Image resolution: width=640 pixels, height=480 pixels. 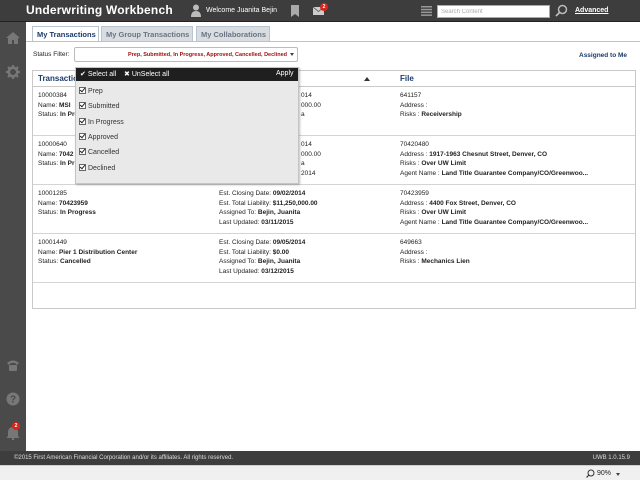 What do you see at coordinates (488, 154) in the screenshot?
I see `address-value: 1917-1963 Chesnut Street, Denver, CO` at bounding box center [488, 154].